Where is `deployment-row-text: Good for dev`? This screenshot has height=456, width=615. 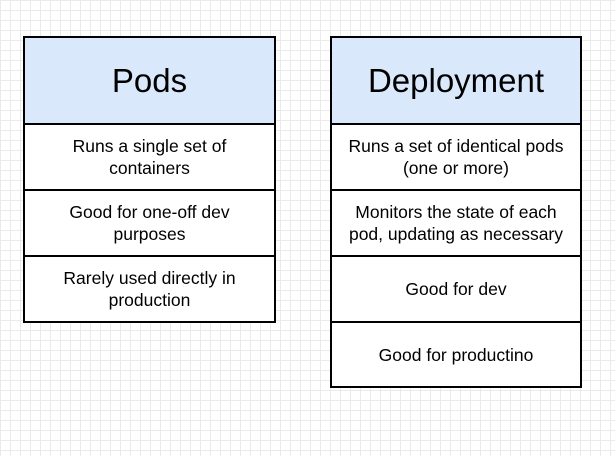
deployment-row-text: Good for dev is located at coordinates (456, 289).